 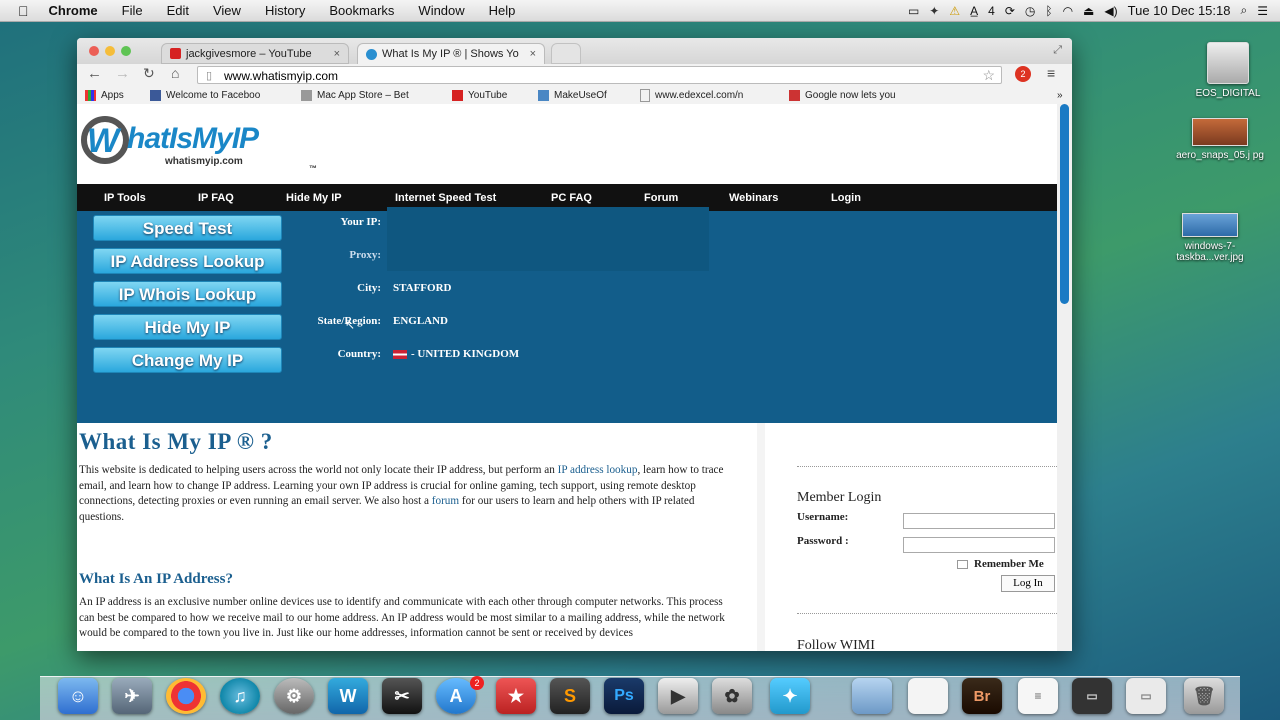 What do you see at coordinates (125, 198) in the screenshot?
I see `nav-ip-tools: IP Tools` at bounding box center [125, 198].